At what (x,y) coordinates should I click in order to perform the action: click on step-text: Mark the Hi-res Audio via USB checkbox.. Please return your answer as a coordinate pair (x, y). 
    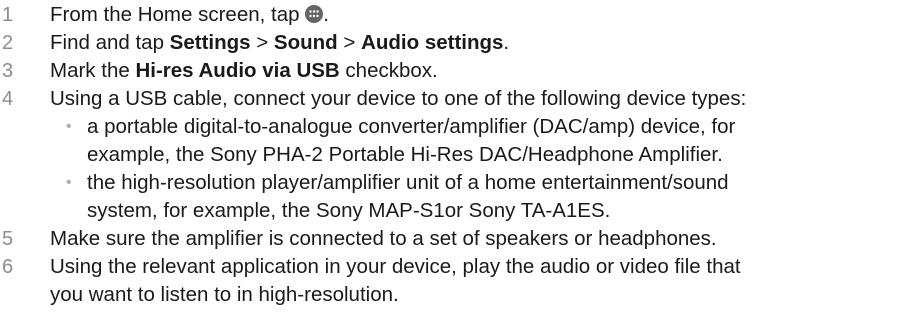
    Looking at the image, I should click on (244, 71).